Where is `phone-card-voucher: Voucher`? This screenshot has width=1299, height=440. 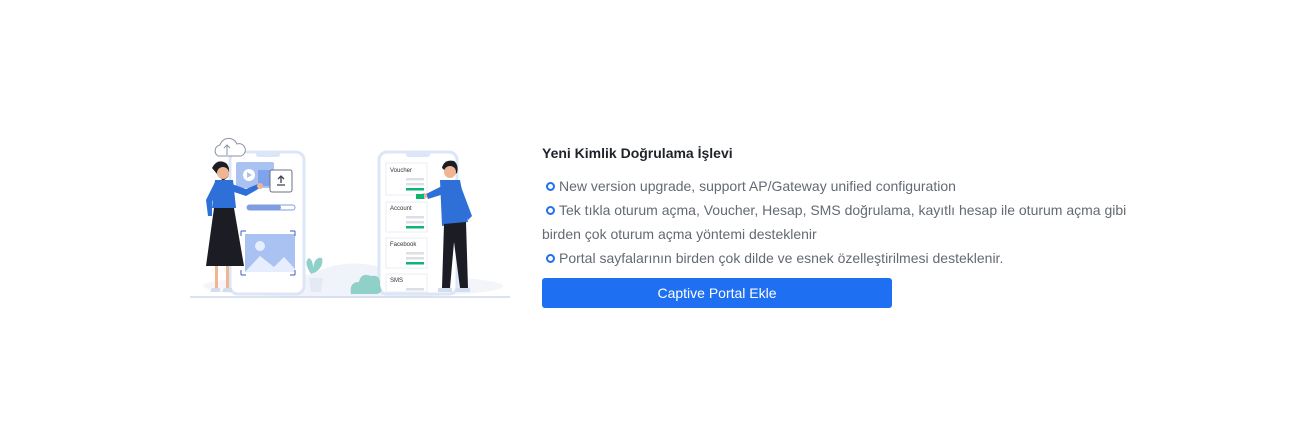
phone-card-voucher: Voucher is located at coordinates (406, 179).